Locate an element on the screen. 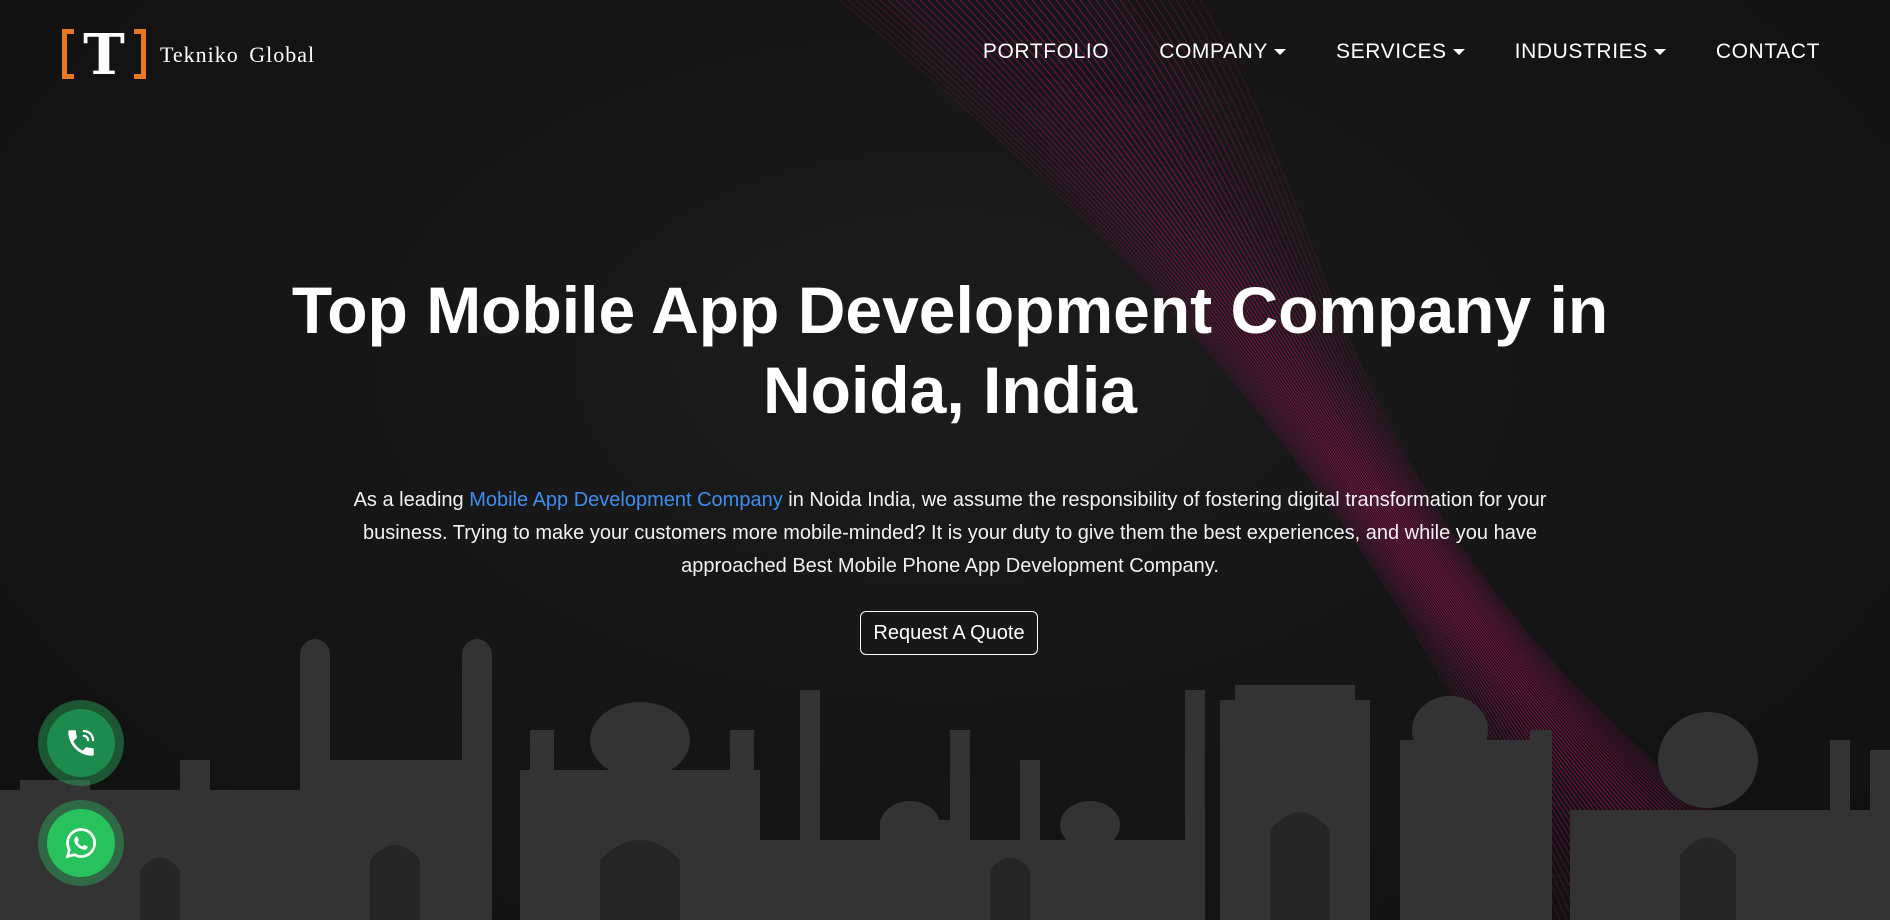  nav-services-label: SERVICES is located at coordinates (1391, 51).